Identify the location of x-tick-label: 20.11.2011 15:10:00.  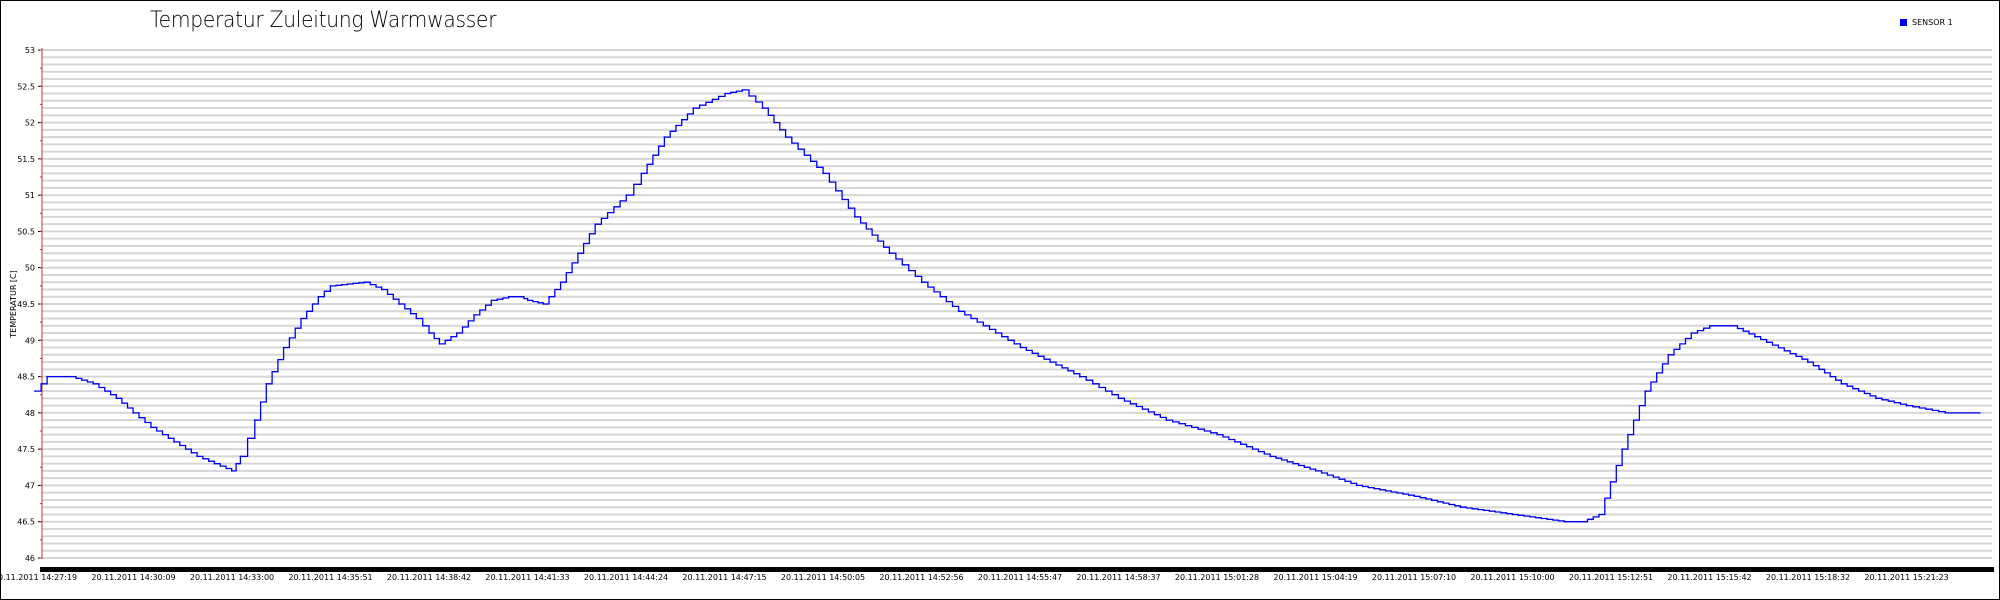
(1512, 577).